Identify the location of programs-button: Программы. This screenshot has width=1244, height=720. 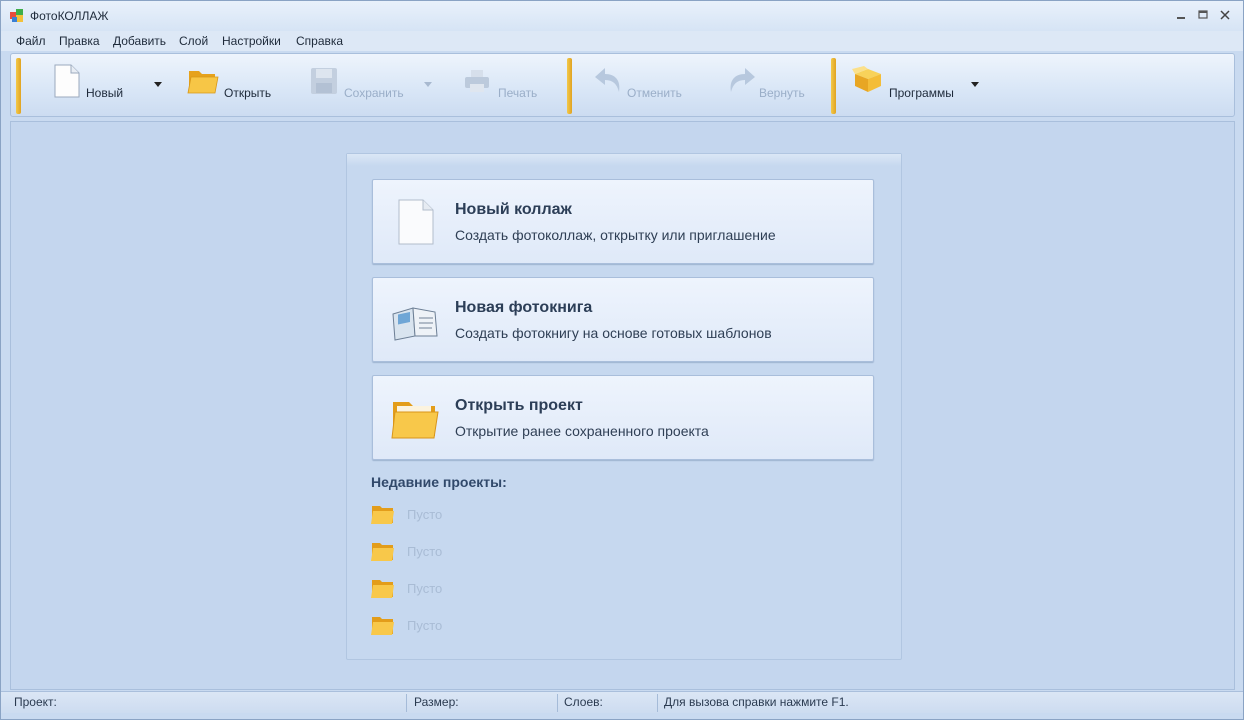
(907, 86).